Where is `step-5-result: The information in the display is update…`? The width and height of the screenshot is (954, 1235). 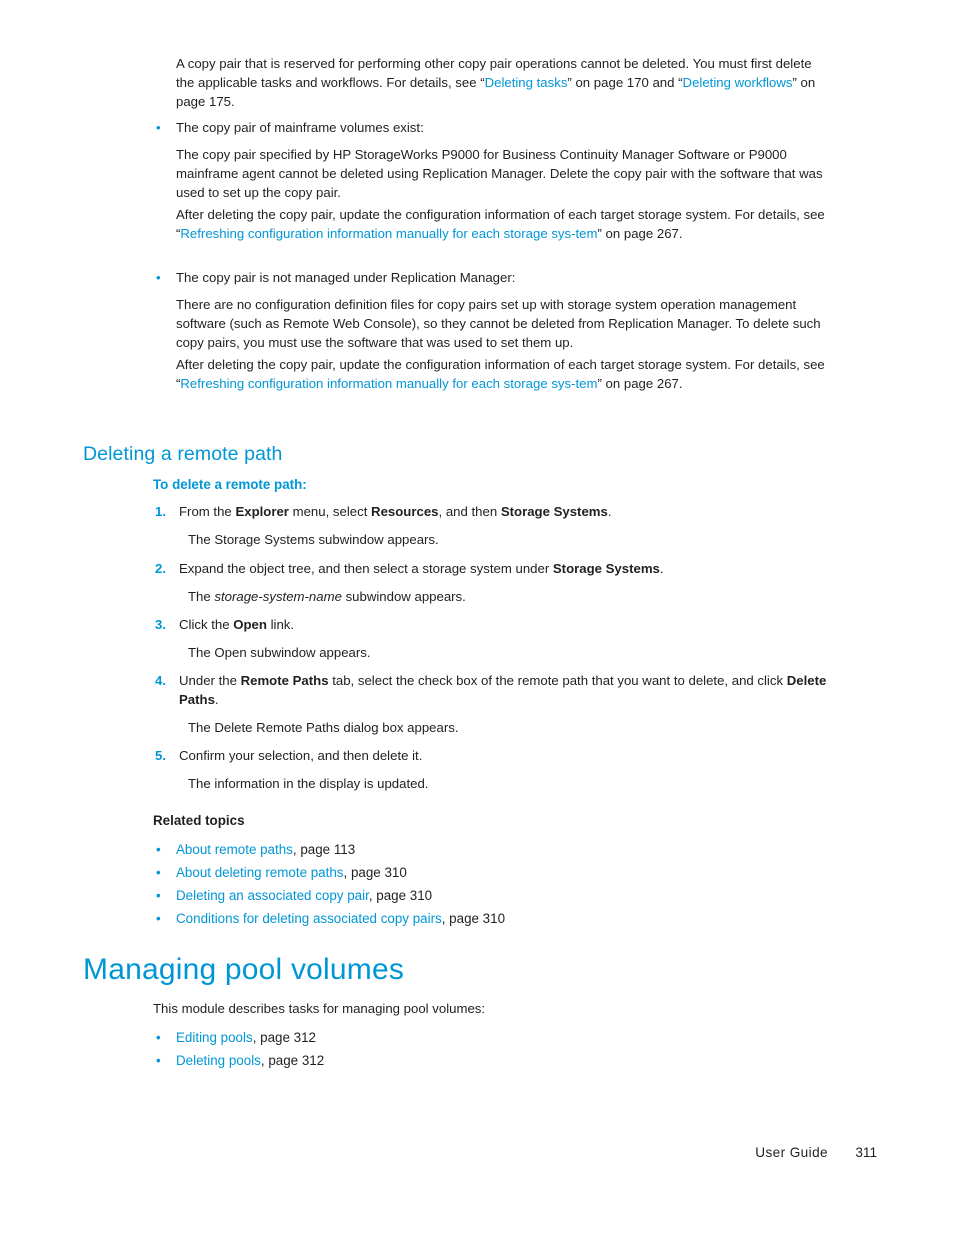
step-5-result: The information in the display is update… is located at coordinates (308, 783).